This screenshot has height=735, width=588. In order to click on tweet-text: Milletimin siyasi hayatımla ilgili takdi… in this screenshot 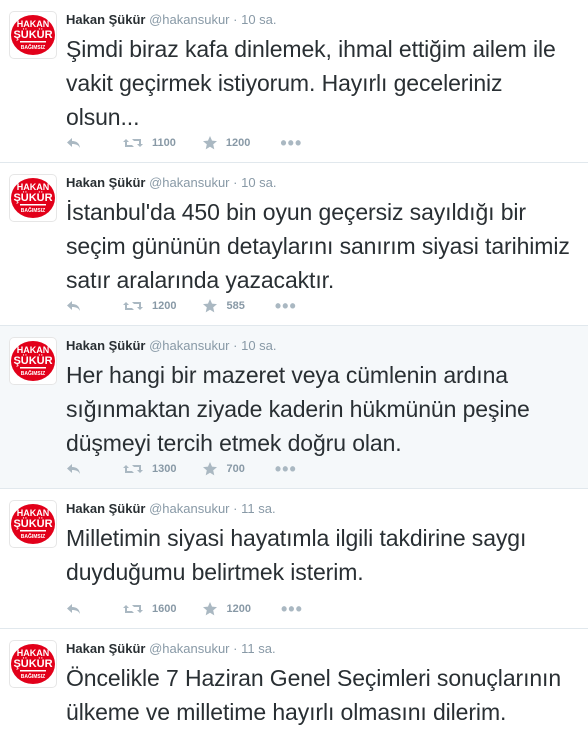, I will do `click(296, 555)`.